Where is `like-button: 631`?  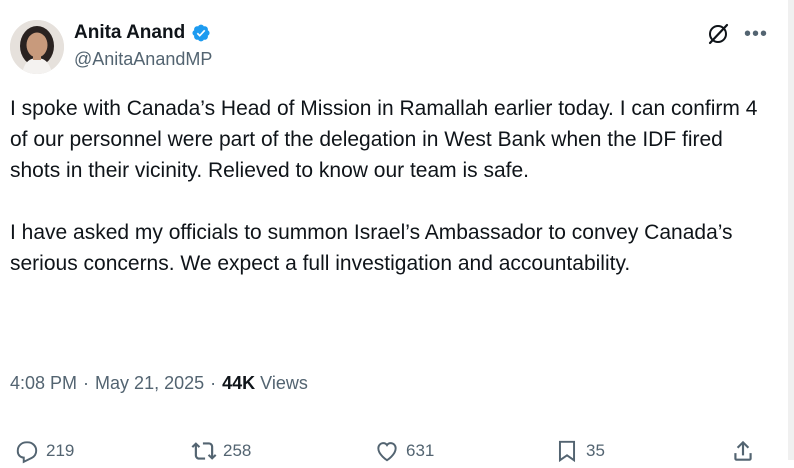
like-button: 631 is located at coordinates (404, 451).